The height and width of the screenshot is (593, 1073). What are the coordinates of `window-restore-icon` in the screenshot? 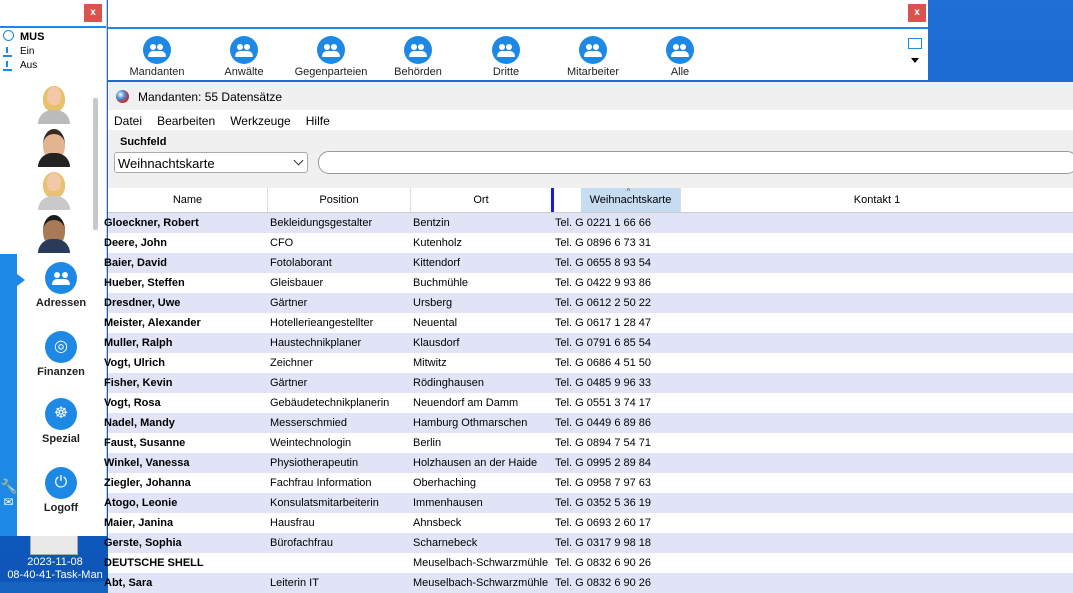 It's located at (915, 43).